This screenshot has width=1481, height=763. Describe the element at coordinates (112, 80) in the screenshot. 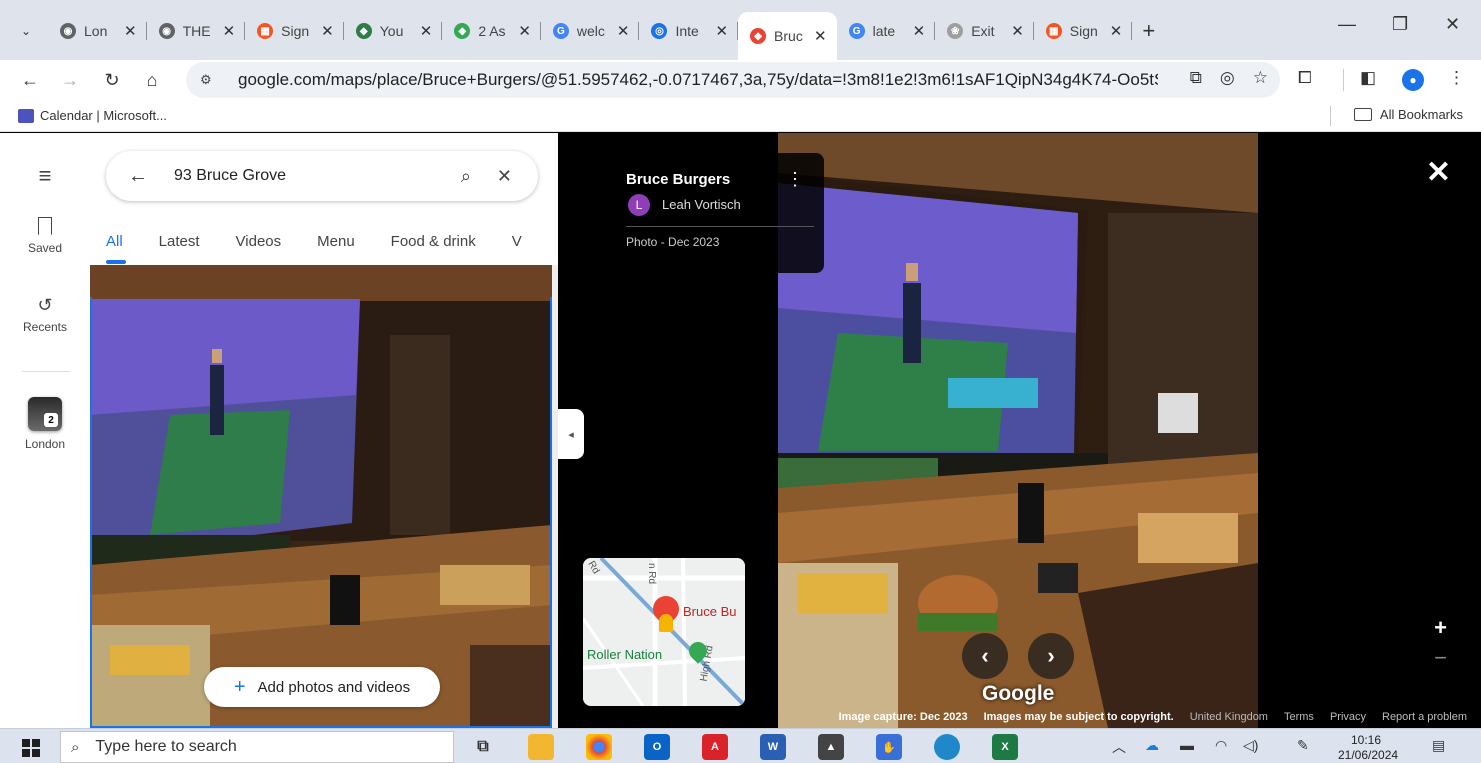

I see `reload-icon: ↻` at that location.